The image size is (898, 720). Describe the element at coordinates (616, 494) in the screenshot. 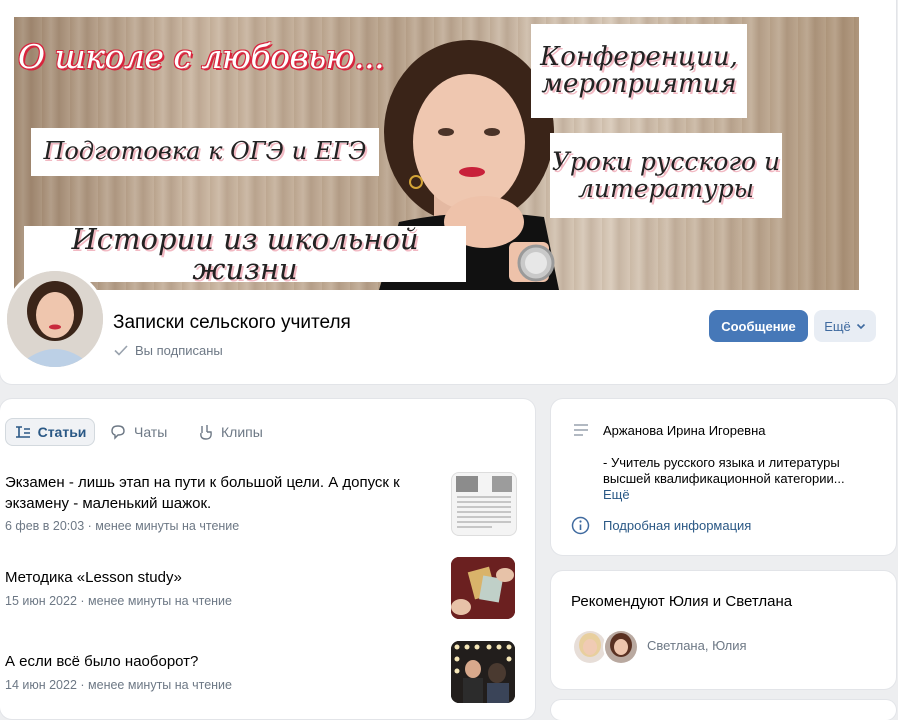

I see `info-more-link: Ещё` at that location.